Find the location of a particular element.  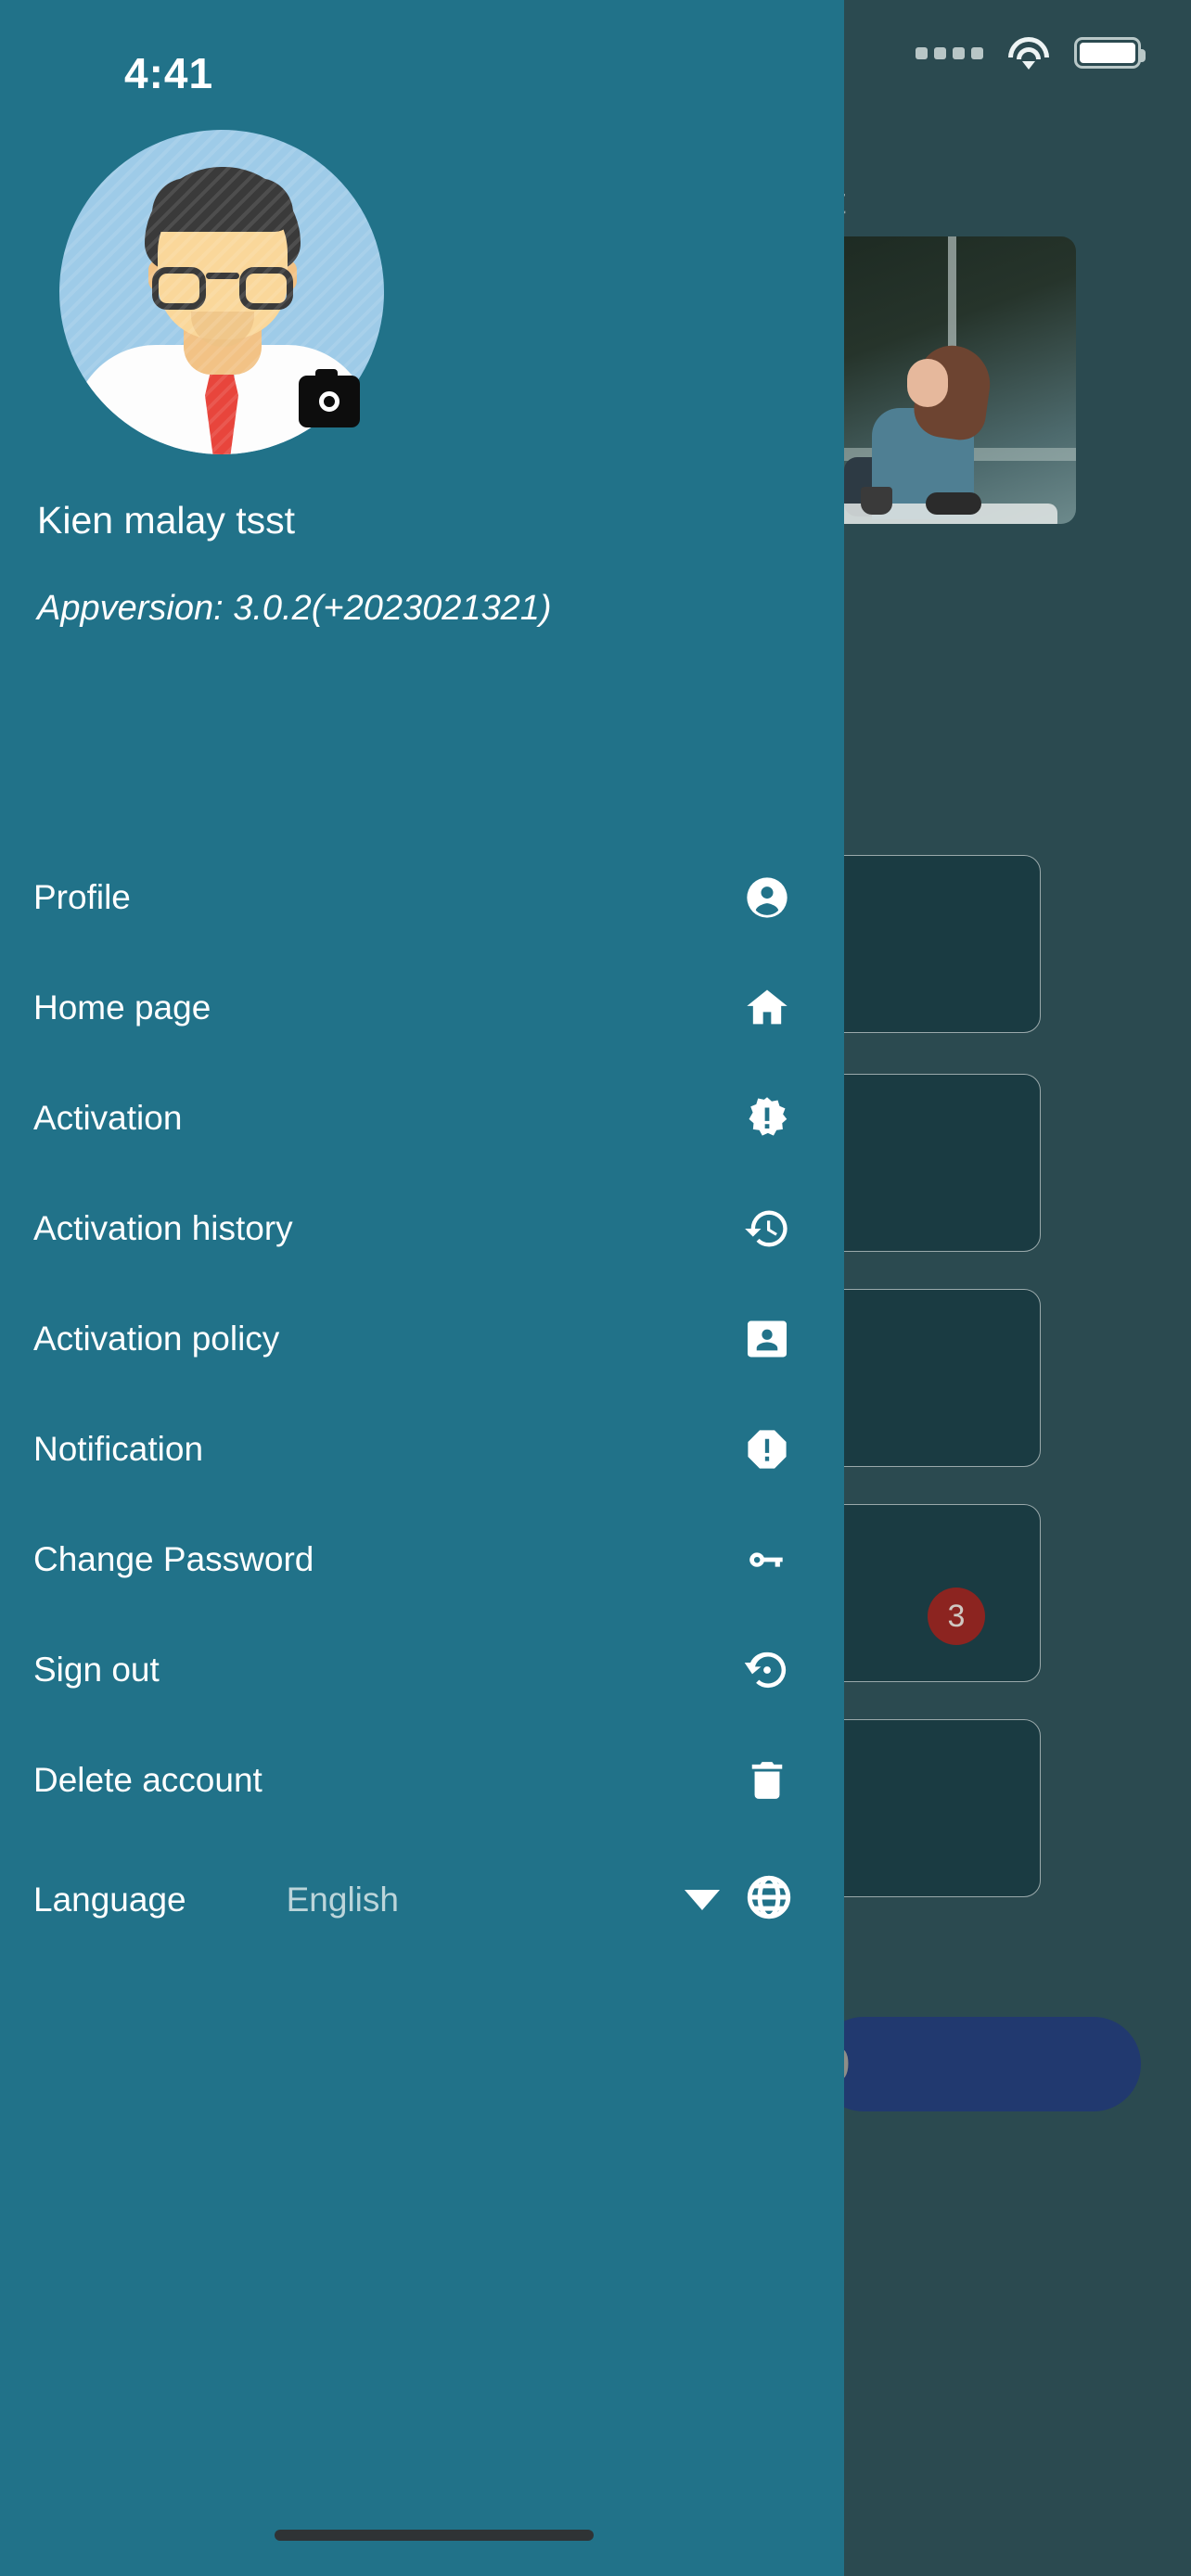

restore-rotate-icon is located at coordinates (767, 1670).